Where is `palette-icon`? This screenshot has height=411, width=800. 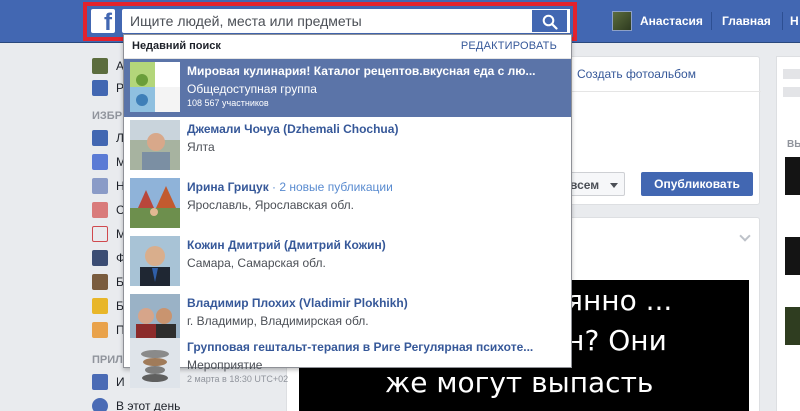 palette-icon is located at coordinates (100, 330).